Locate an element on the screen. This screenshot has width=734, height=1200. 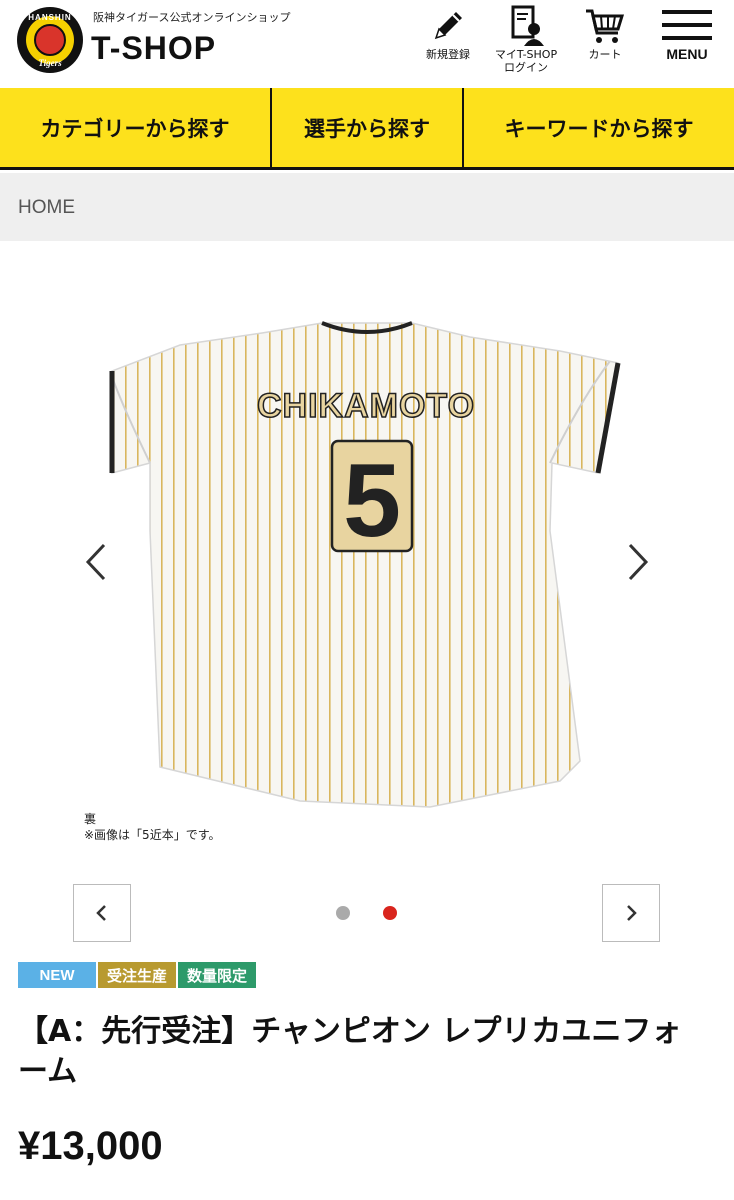
badge-made-to-order: 受注生産 is located at coordinates (137, 975).